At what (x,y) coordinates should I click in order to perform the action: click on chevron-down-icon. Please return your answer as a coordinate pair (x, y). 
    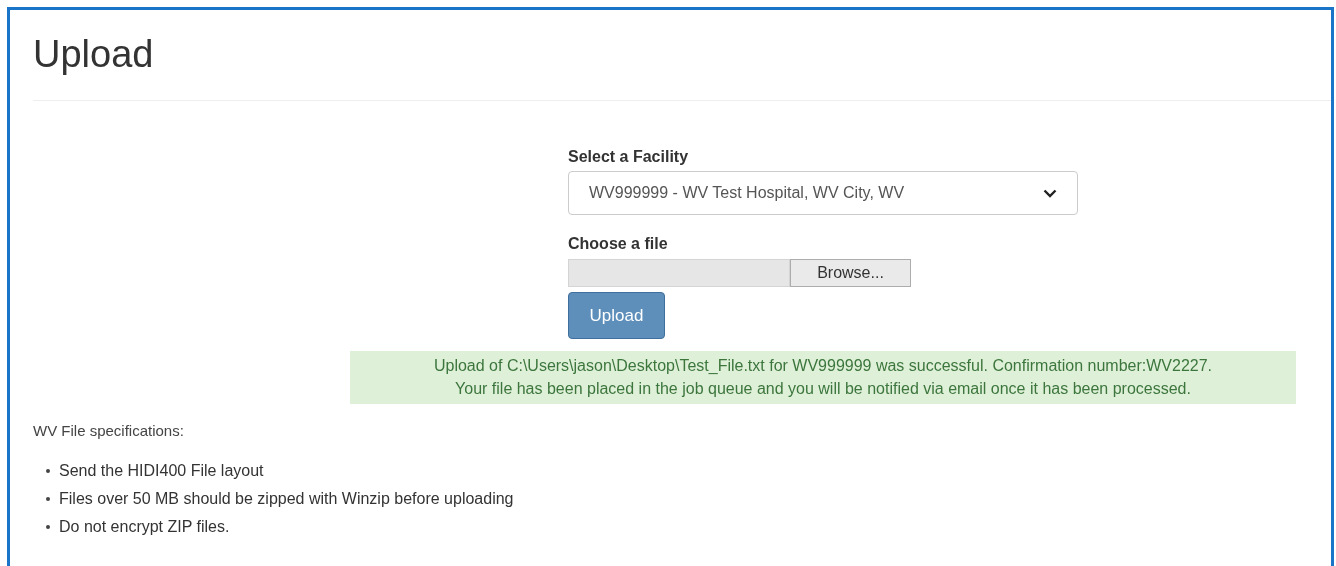
    Looking at the image, I should click on (1050, 193).